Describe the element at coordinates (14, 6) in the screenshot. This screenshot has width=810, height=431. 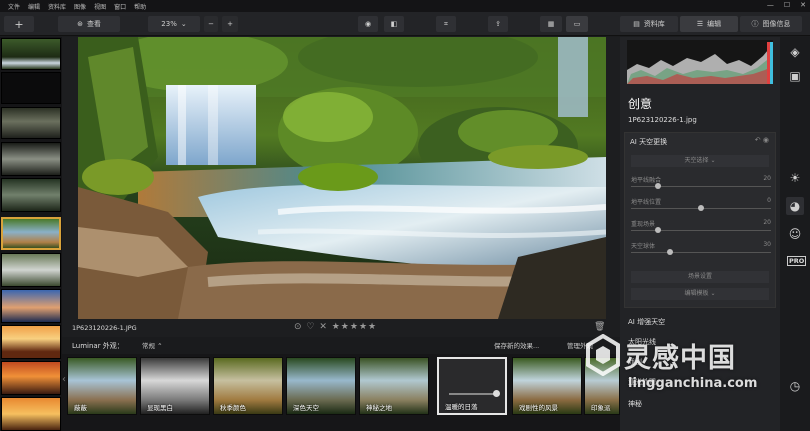
I see `menu-file: 文件` at that location.